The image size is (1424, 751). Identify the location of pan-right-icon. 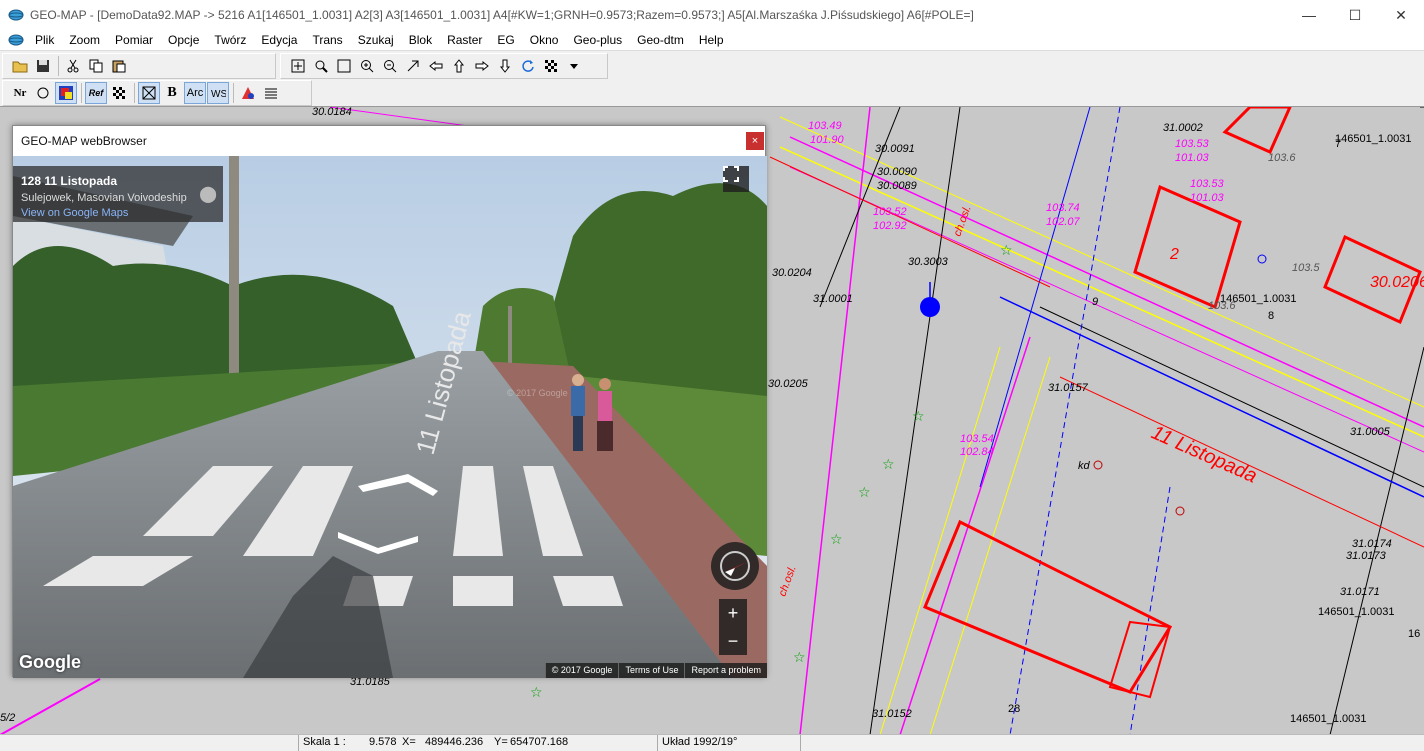
(482, 66).